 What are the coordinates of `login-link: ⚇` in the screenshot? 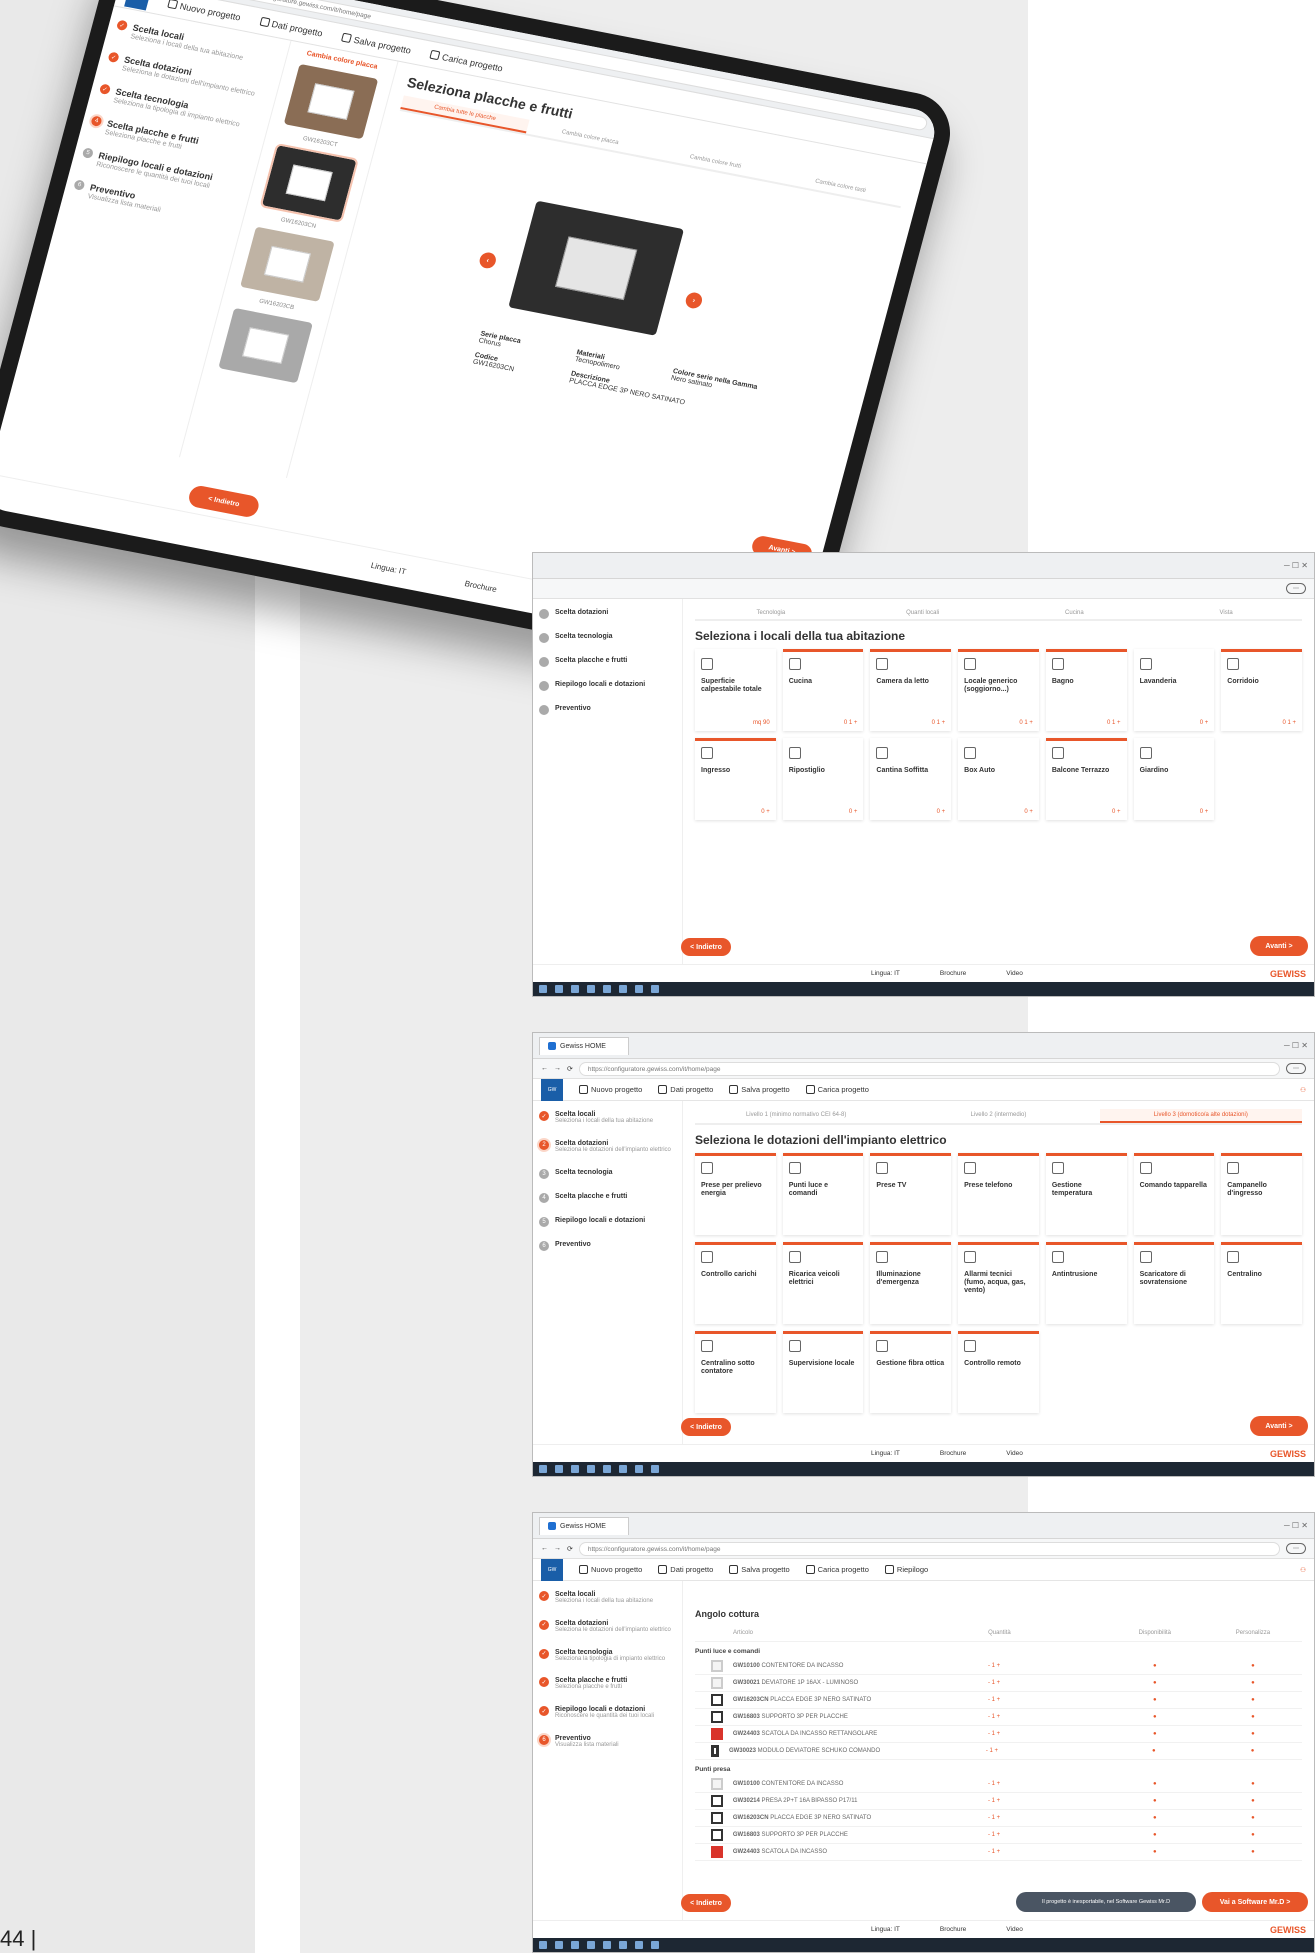 It's located at (1303, 1090).